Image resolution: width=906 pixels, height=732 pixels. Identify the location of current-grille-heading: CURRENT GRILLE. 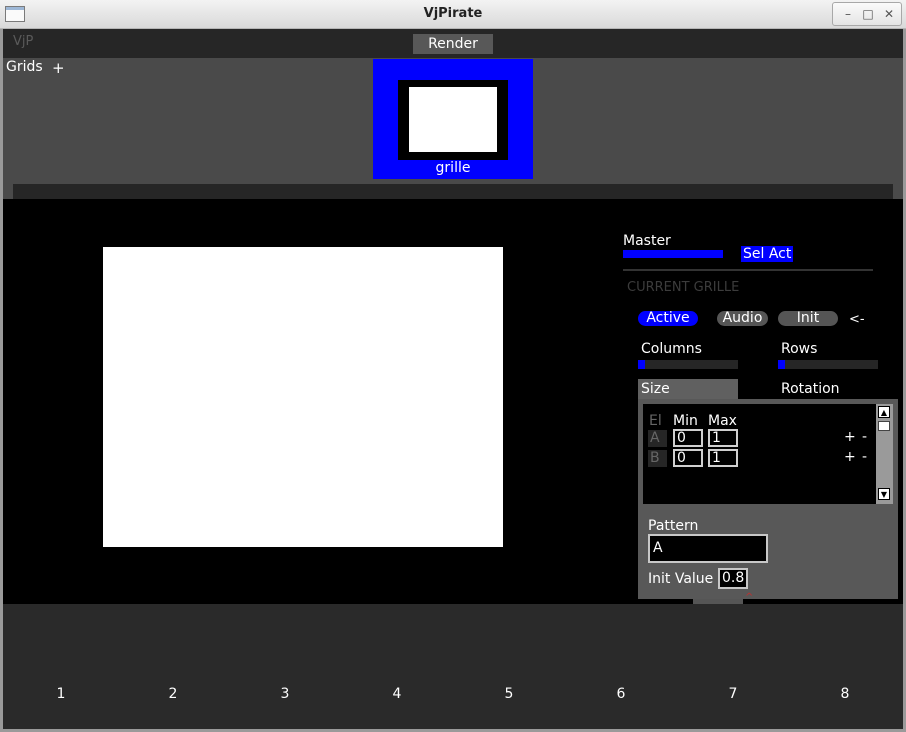
(683, 287).